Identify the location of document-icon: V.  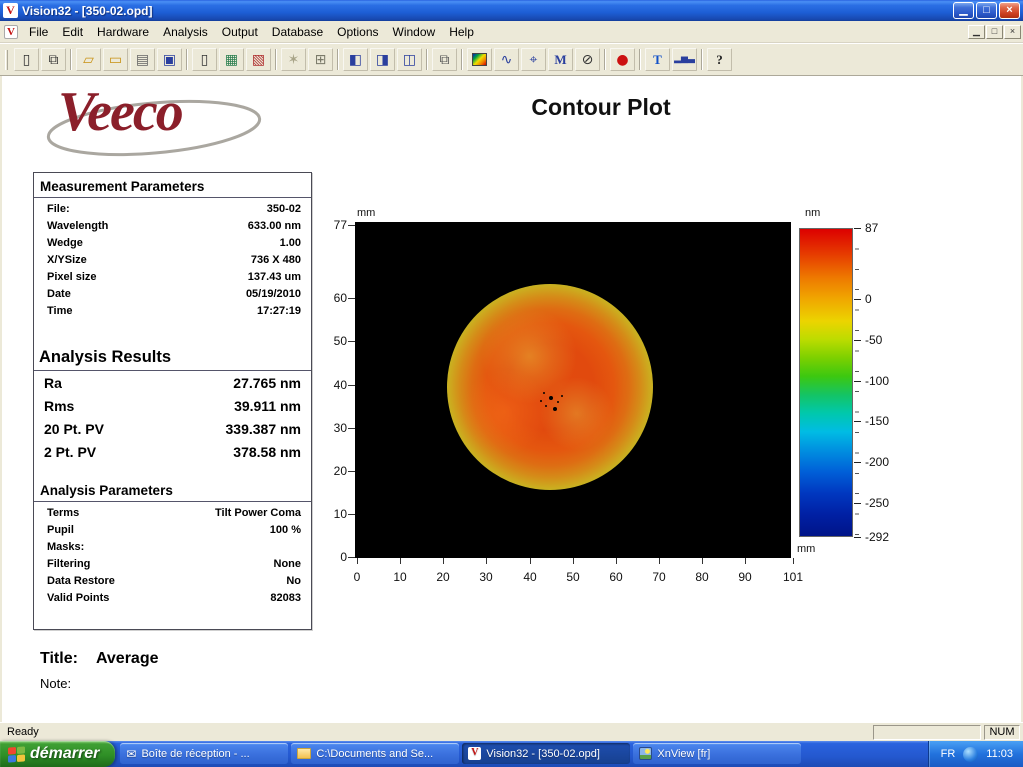
(11, 31).